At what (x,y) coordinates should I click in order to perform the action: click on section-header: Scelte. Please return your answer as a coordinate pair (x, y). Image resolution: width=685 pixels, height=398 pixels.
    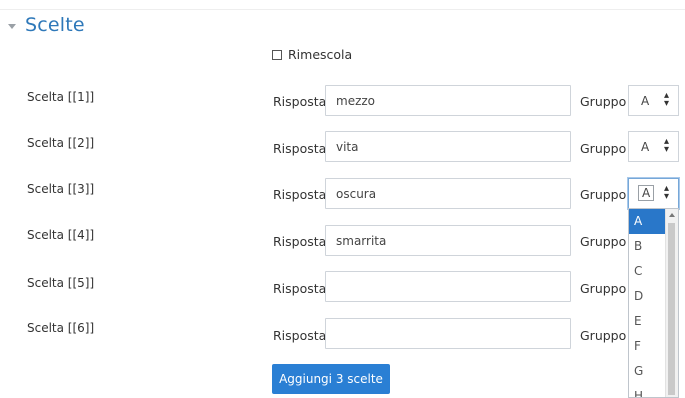
    Looking at the image, I should click on (46, 25).